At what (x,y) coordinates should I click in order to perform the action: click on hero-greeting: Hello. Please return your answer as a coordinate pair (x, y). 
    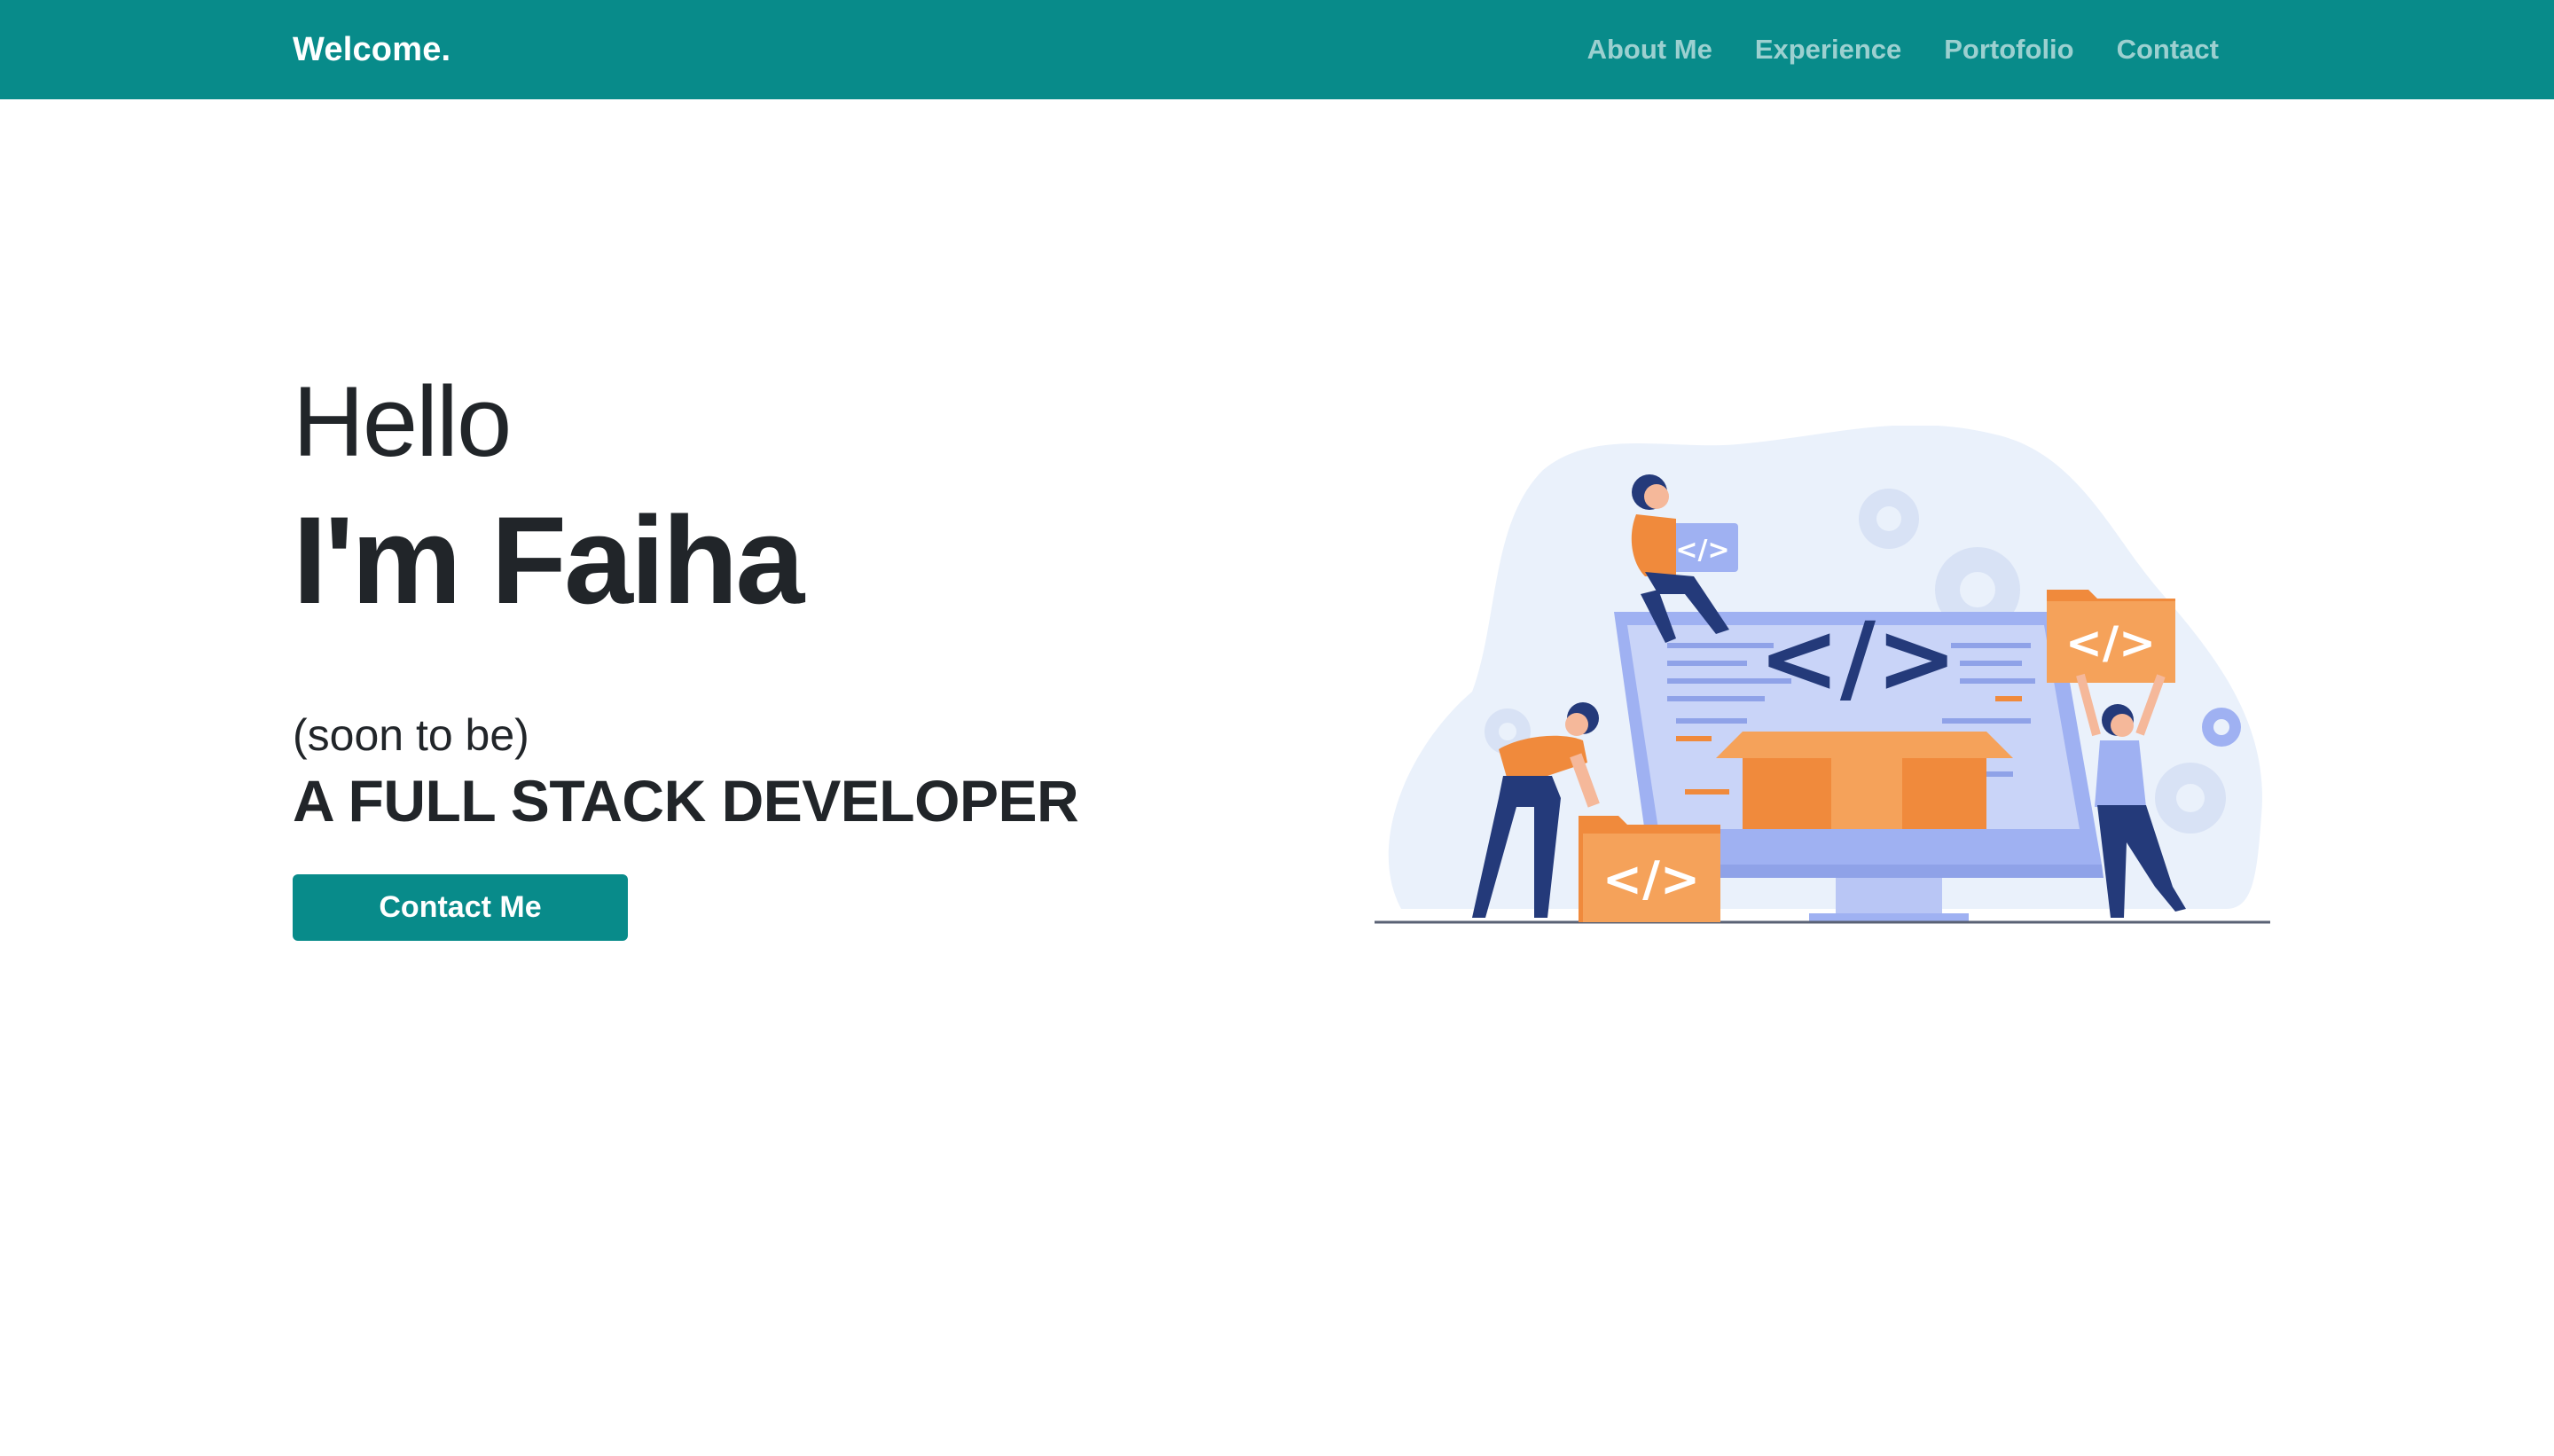
    Looking at the image, I should click on (402, 421).